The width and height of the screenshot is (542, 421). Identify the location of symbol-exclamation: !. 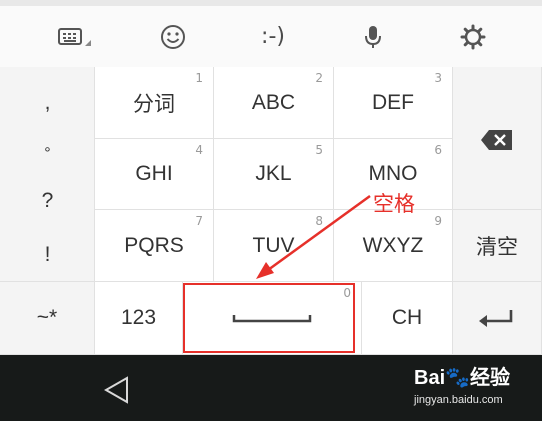
(47, 255).